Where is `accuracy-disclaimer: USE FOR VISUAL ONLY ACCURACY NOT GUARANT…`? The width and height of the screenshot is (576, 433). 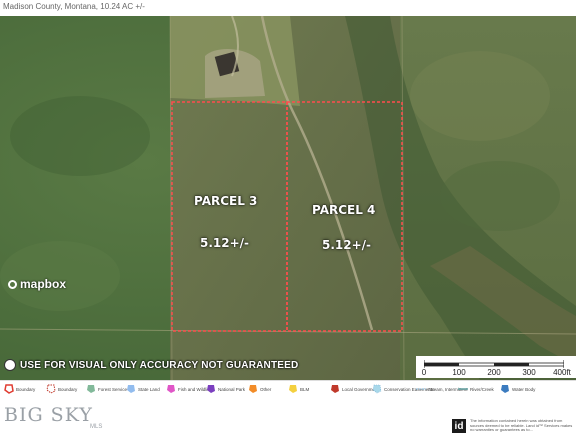
accuracy-disclaimer: USE FOR VISUAL ONLY ACCURACY NOT GUARANT… is located at coordinates (151, 365).